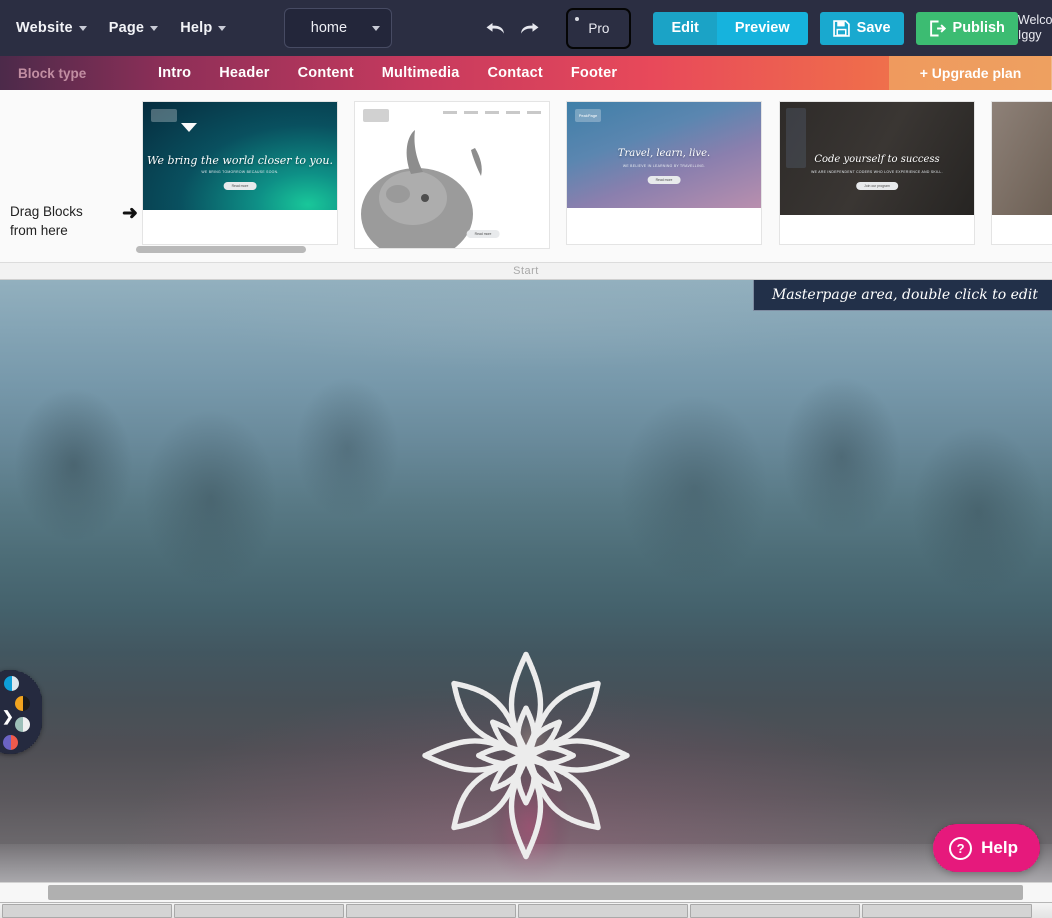 The image size is (1052, 918). I want to click on toolbar-action-group: Pro Edit Preview Save Publish, so click(748, 28).